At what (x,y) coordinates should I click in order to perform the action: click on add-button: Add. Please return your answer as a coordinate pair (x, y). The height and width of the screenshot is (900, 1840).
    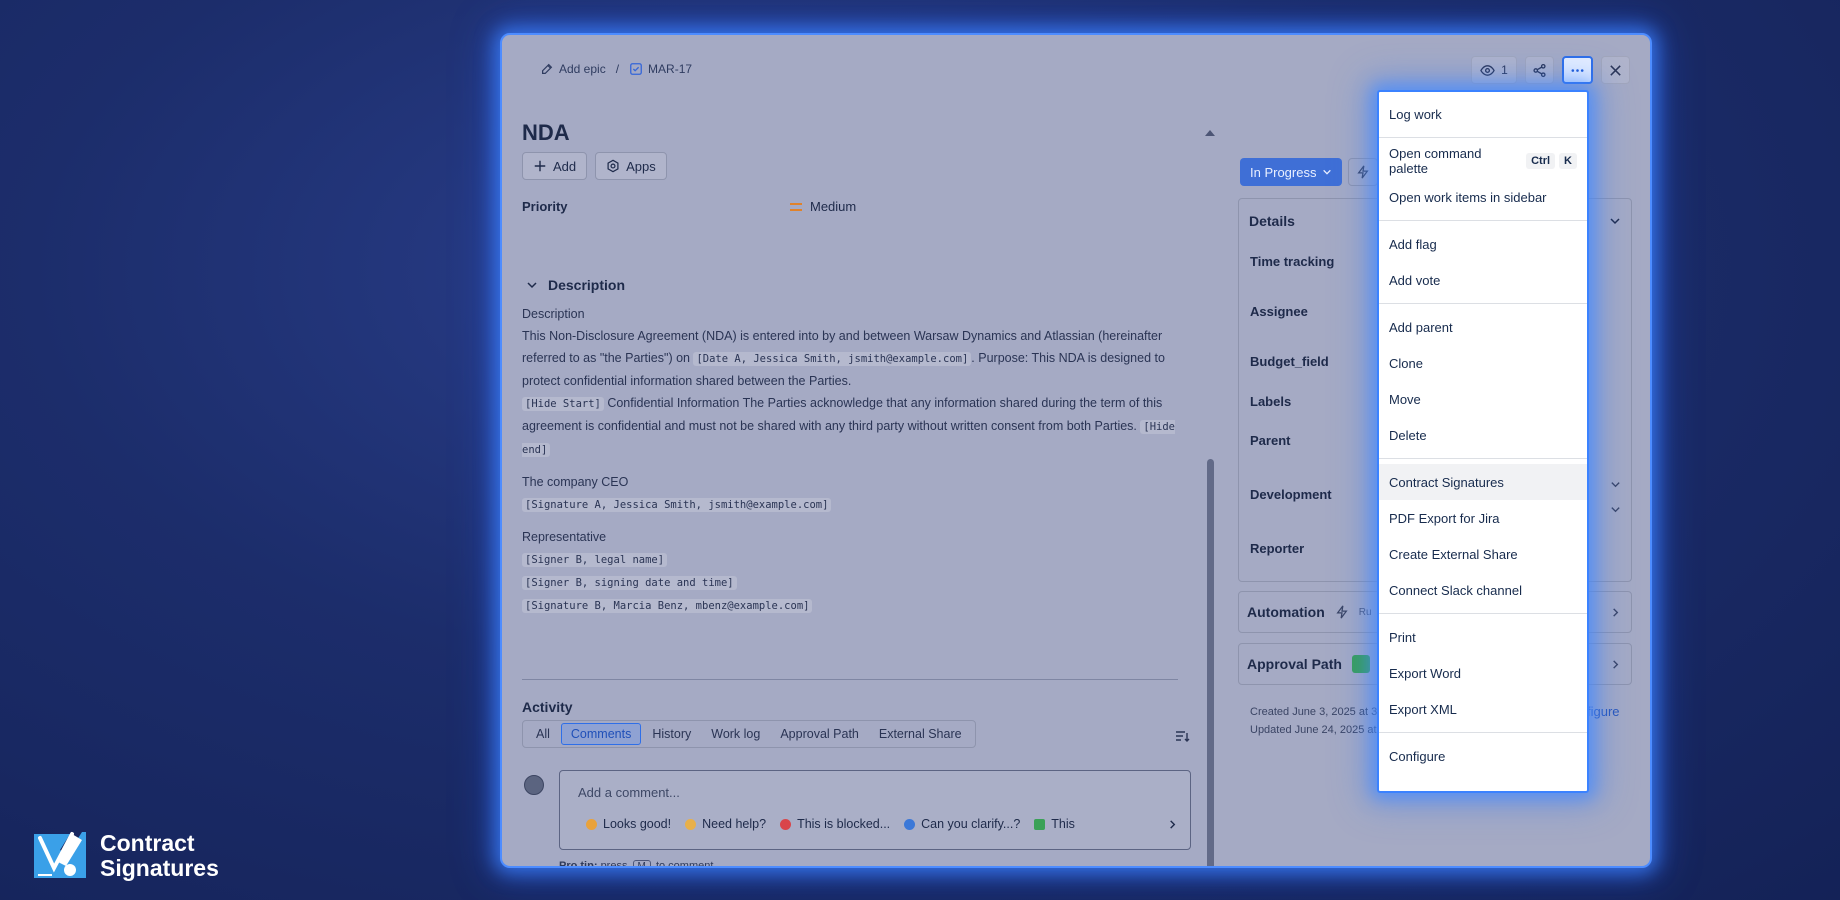
    Looking at the image, I should click on (555, 166).